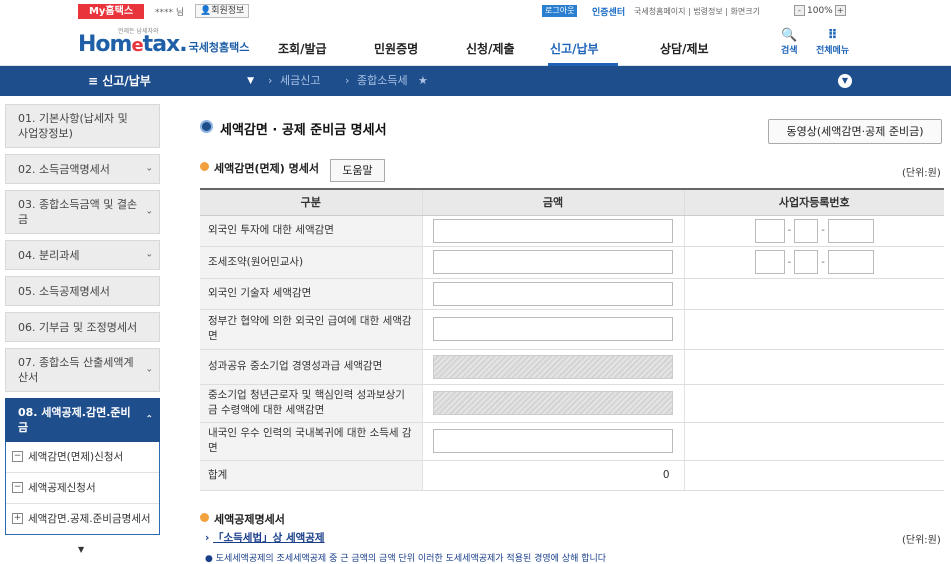 Image resolution: width=951 pixels, height=564 pixels. Describe the element at coordinates (799, 10) in the screenshot. I see `zoom-out-button: -` at that location.